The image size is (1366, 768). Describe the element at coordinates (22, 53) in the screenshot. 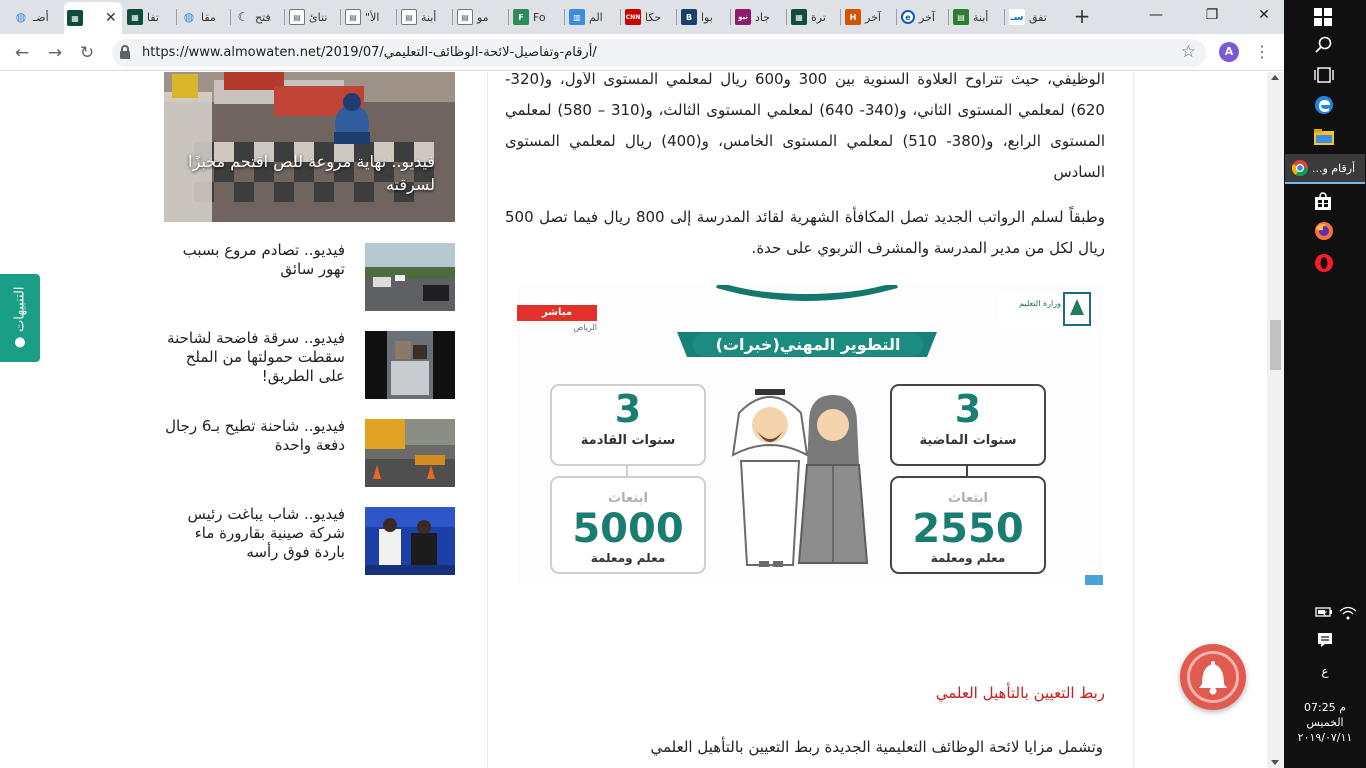

I see `back-button: ←` at that location.